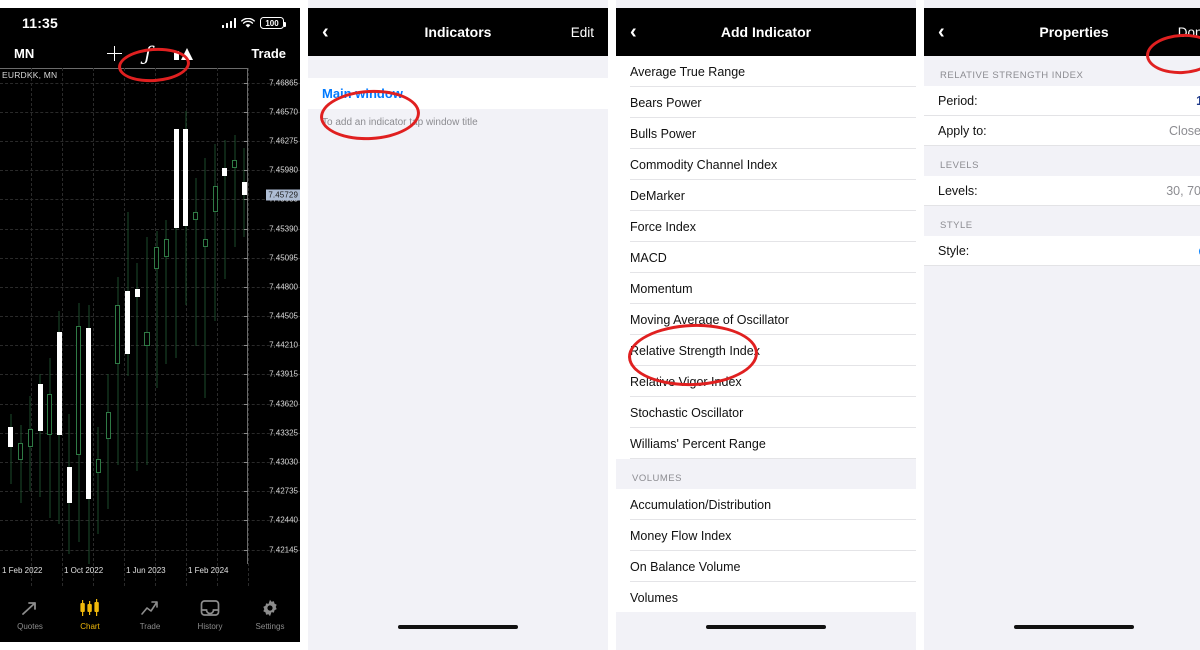 The image size is (1200, 650). What do you see at coordinates (150, 626) in the screenshot?
I see `tab-label: Trade` at bounding box center [150, 626].